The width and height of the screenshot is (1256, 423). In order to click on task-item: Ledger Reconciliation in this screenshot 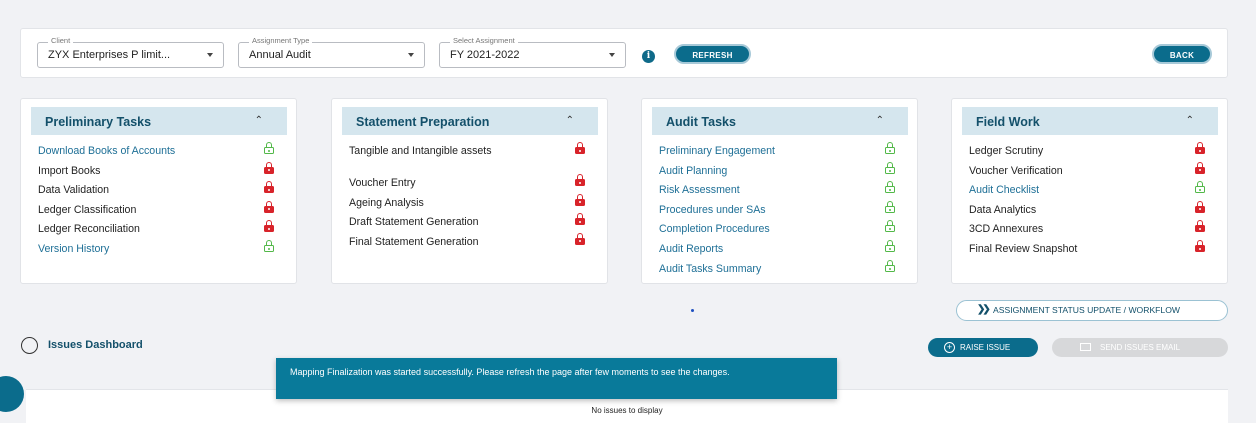, I will do `click(89, 229)`.